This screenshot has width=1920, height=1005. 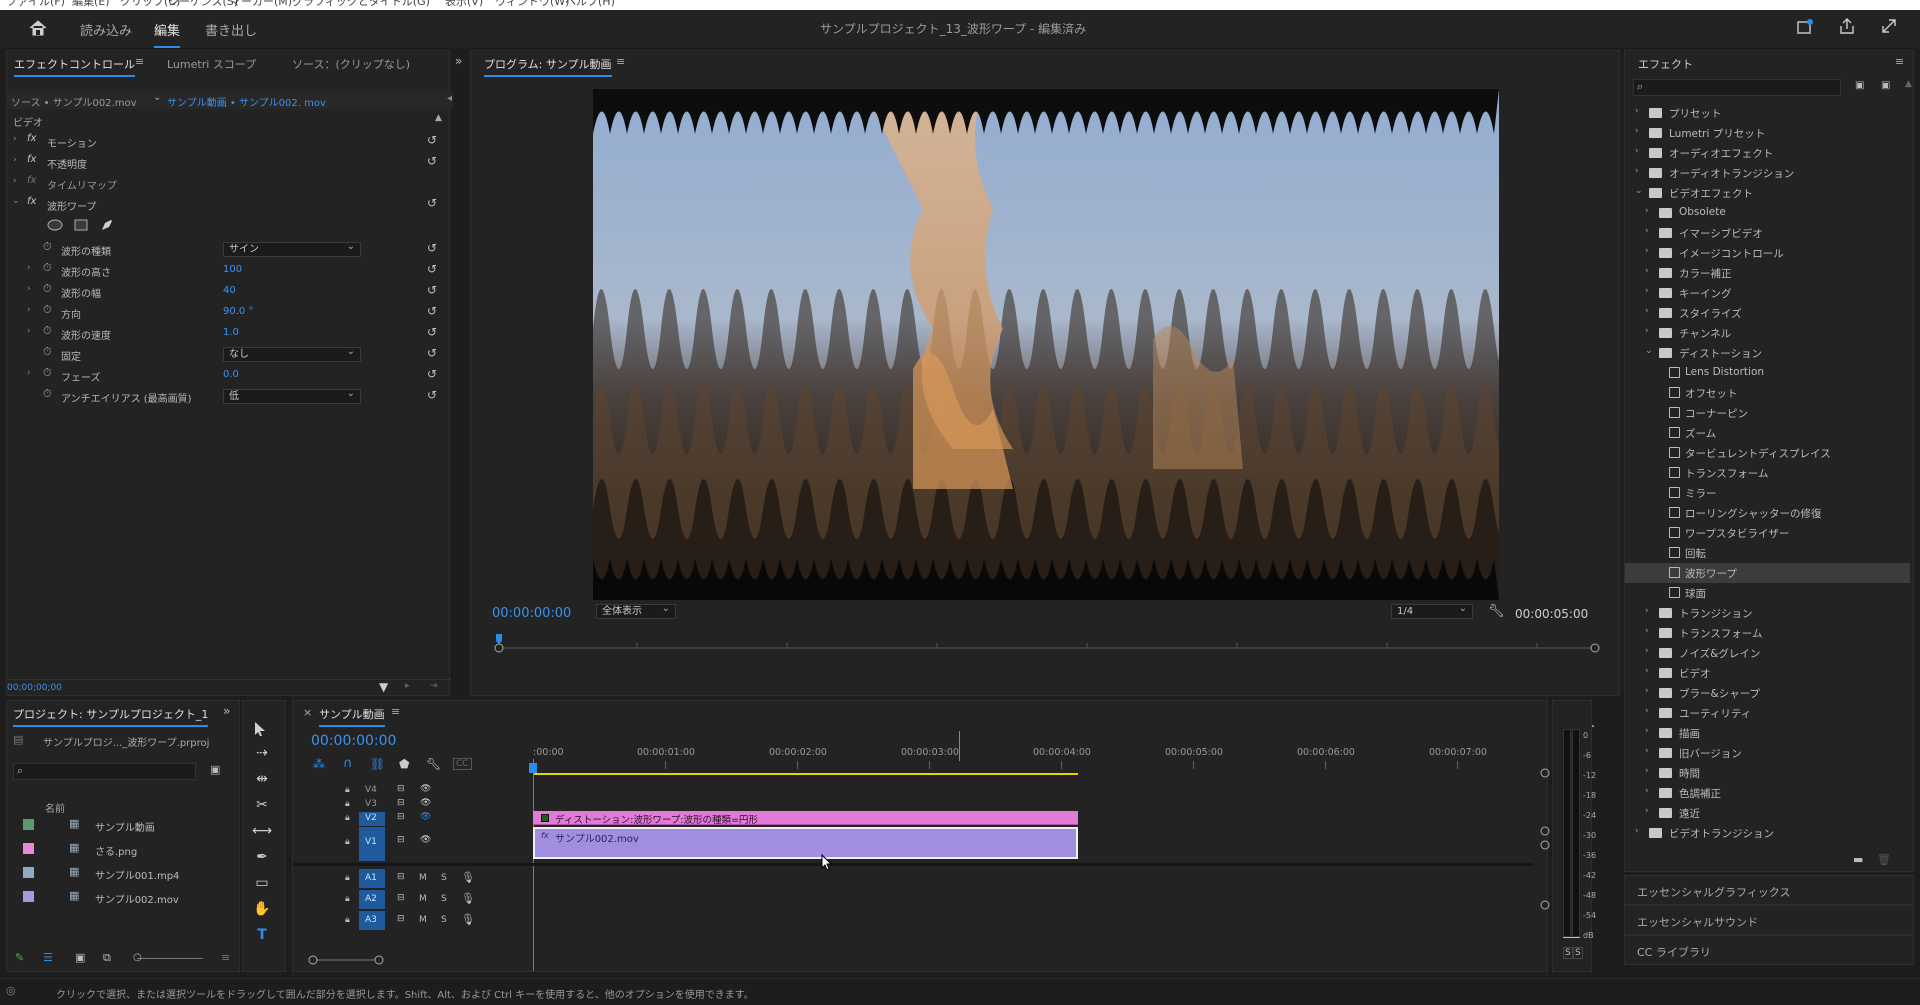 I want to click on project-item: ▦ サンプル002.mov, so click(x=117, y=897).